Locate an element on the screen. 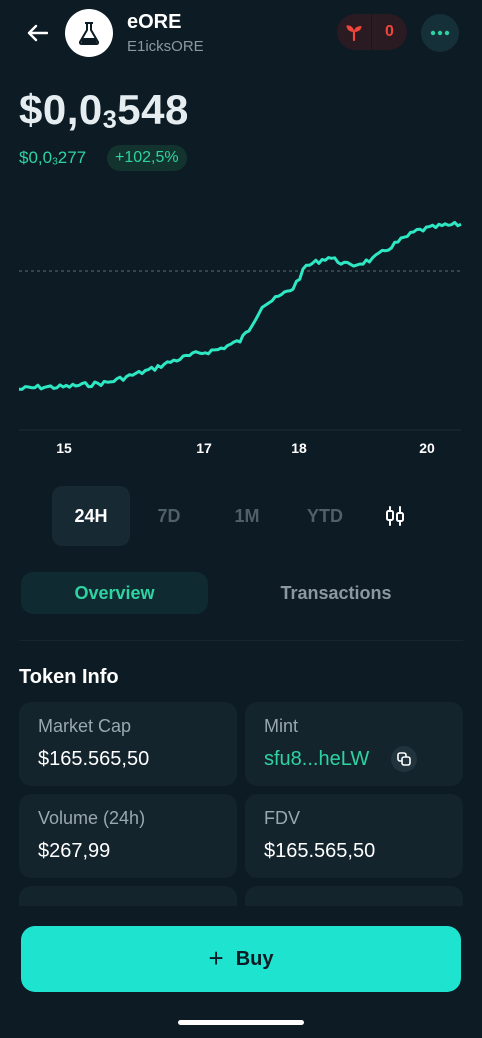  card-partial-right is located at coordinates (354, 896).